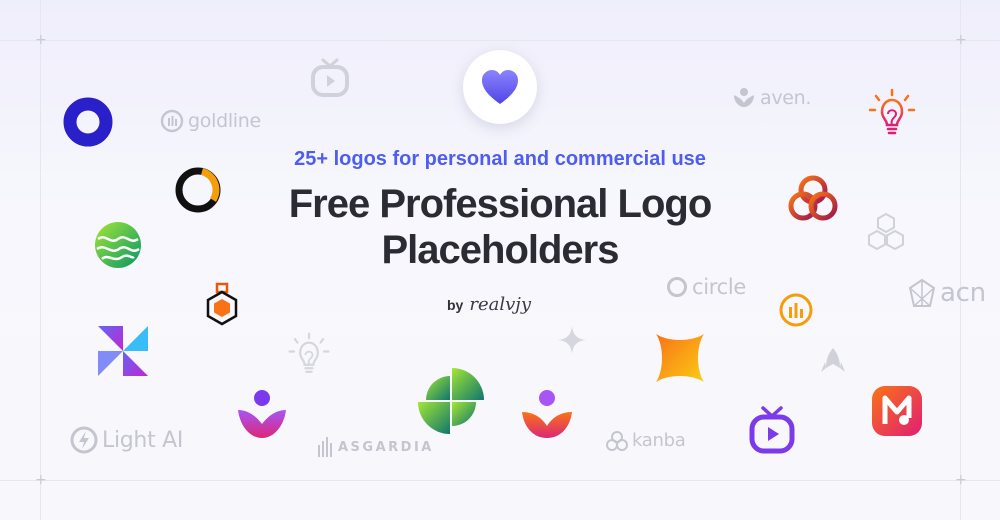  Describe the element at coordinates (500, 250) in the screenshot. I see `hero-title-line-2: Placeholders` at that location.